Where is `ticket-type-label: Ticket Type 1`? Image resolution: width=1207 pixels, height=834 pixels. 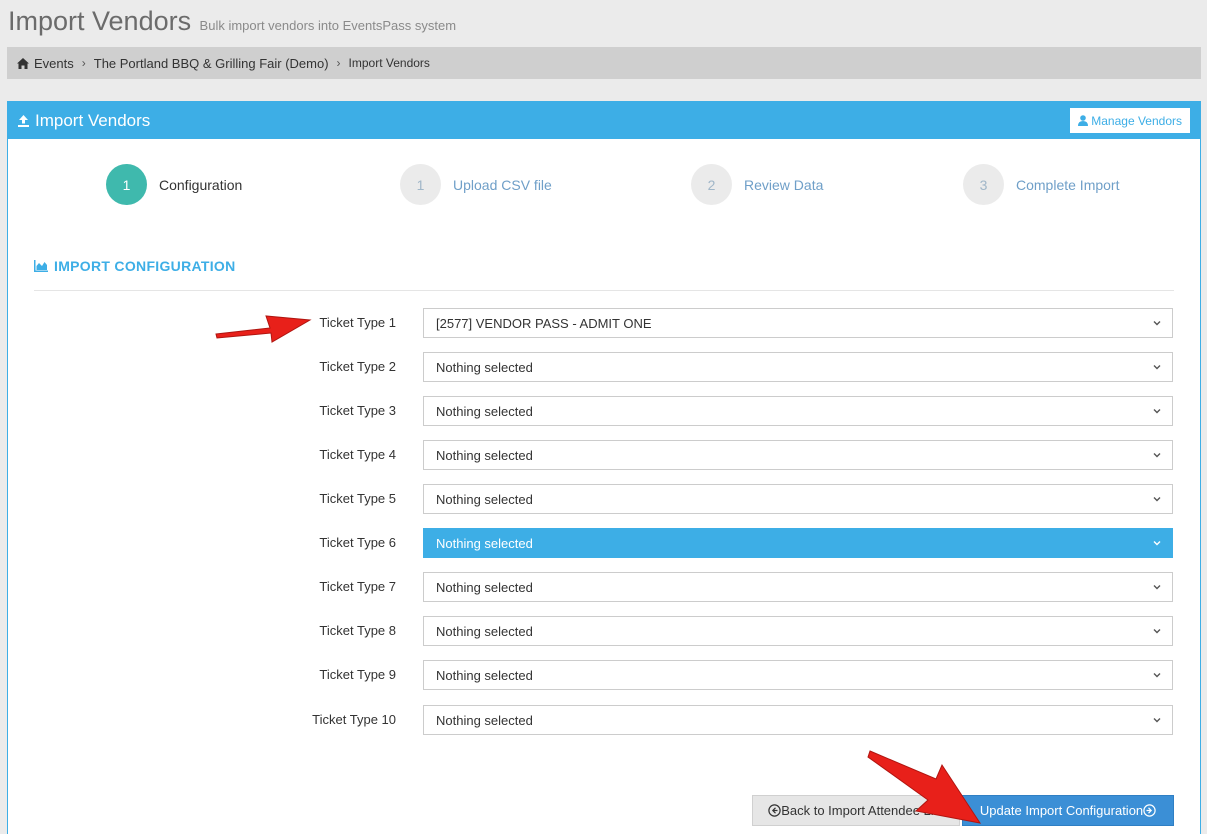 ticket-type-label: Ticket Type 1 is located at coordinates (357, 322).